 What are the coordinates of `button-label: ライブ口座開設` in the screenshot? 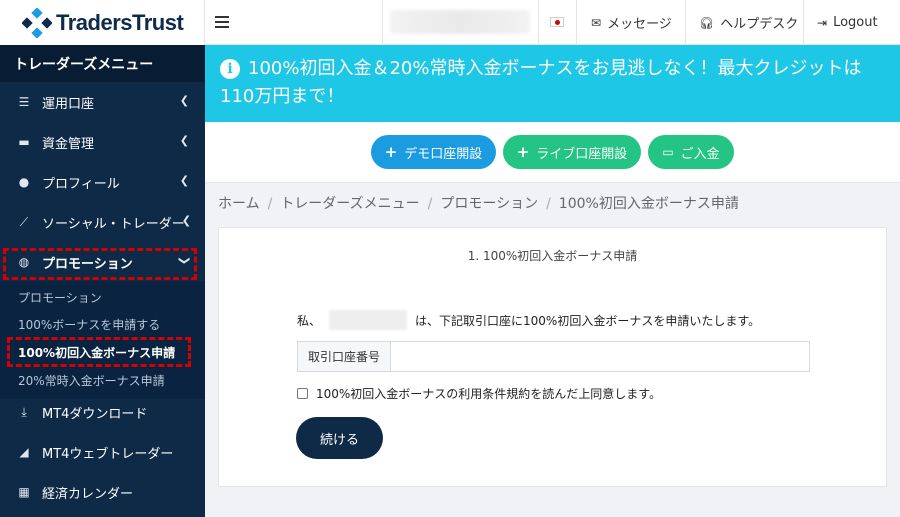 It's located at (582, 154).